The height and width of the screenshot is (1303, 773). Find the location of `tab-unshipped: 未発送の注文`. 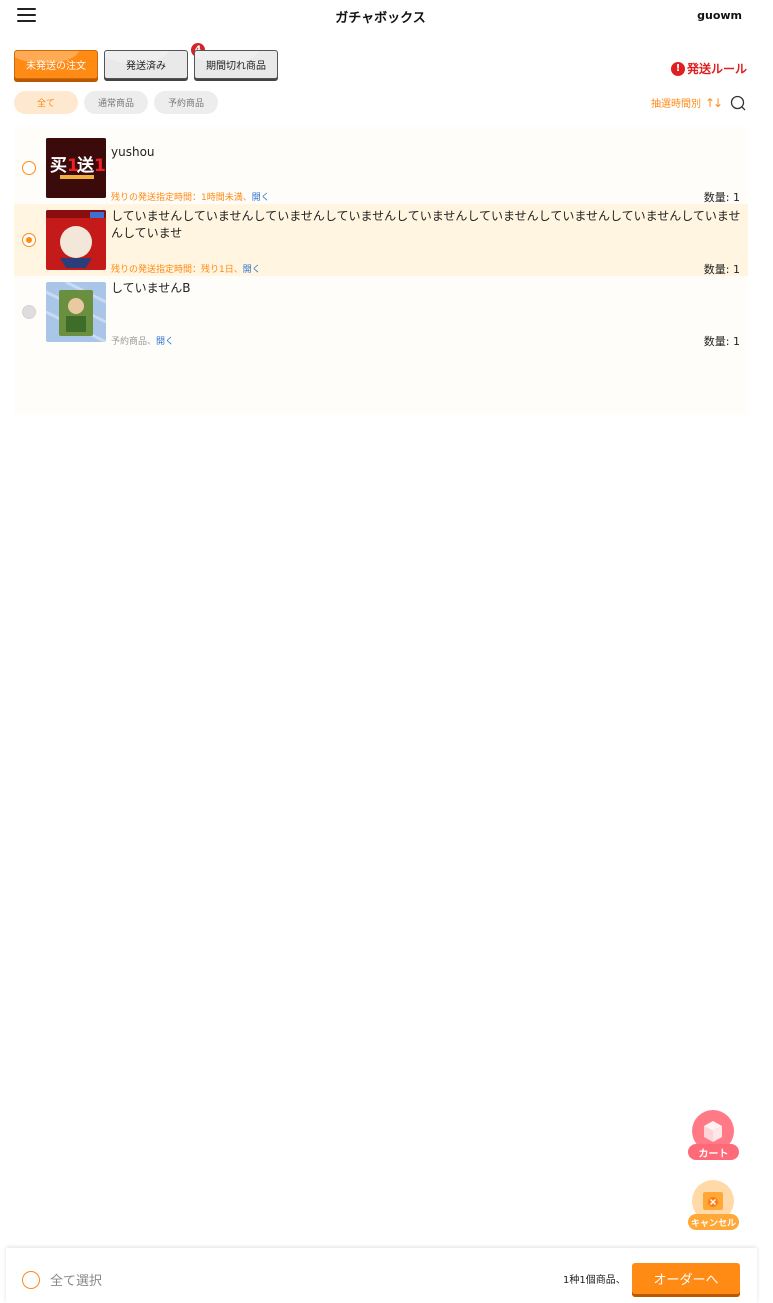

tab-unshipped: 未発送の注文 is located at coordinates (56, 64).